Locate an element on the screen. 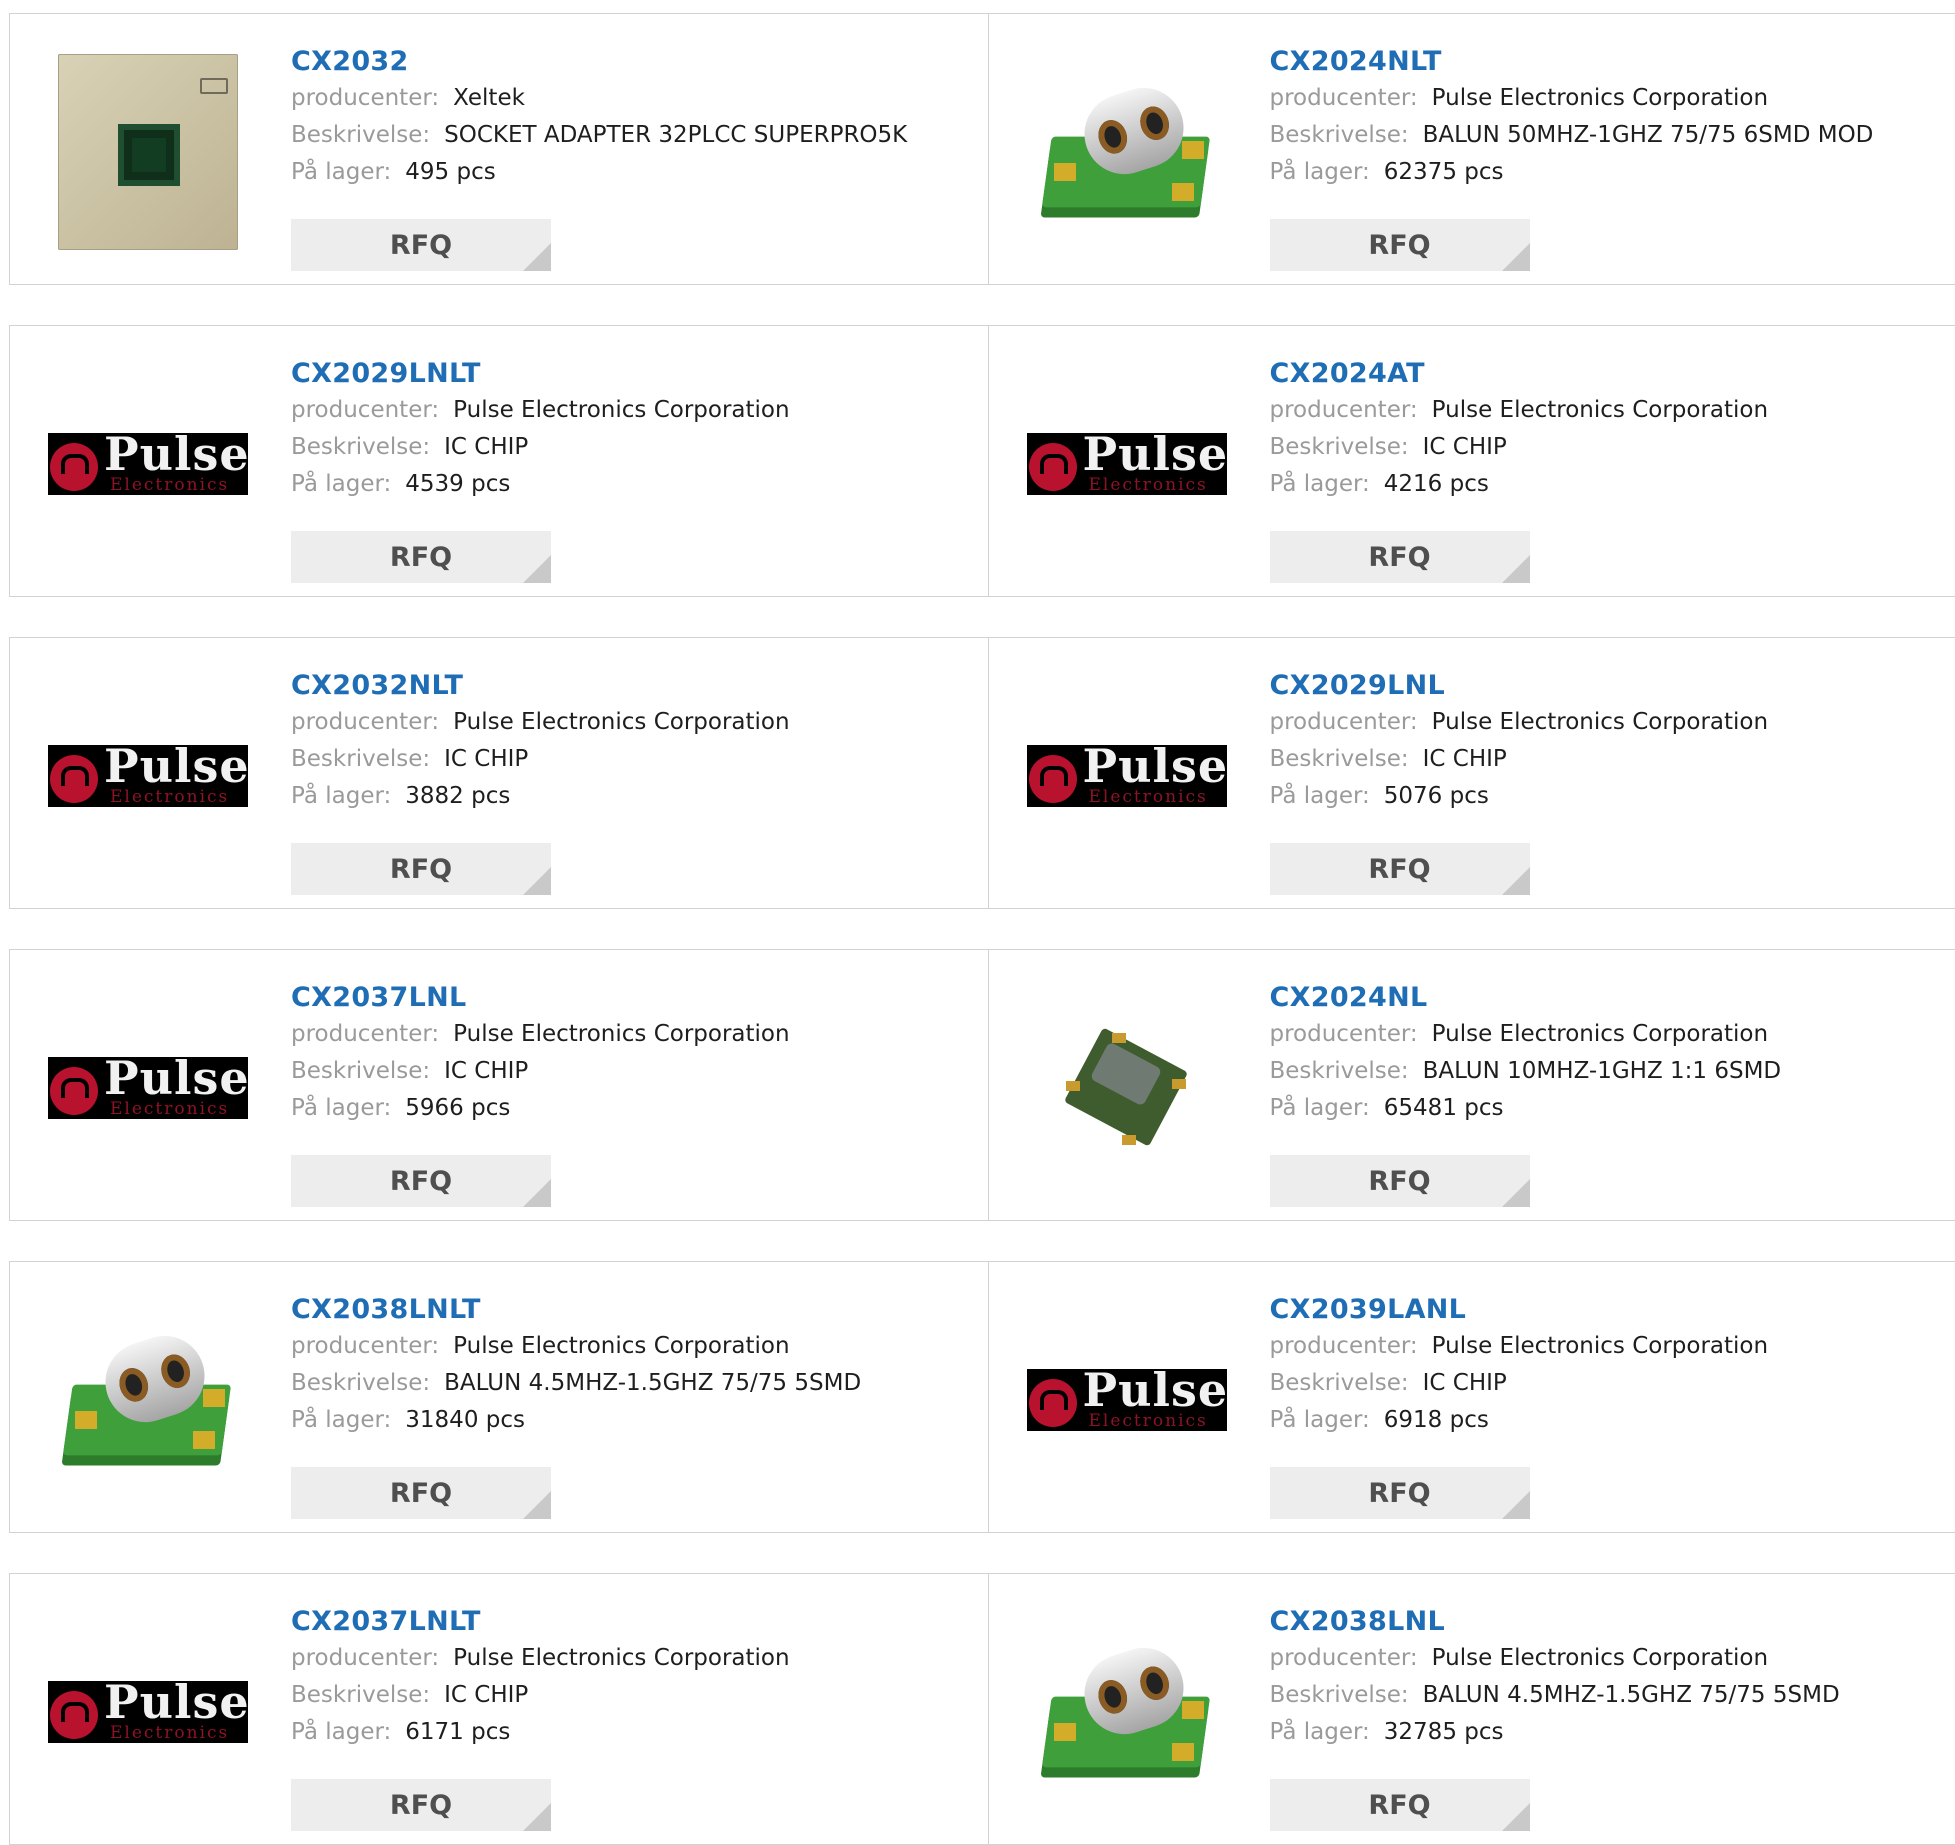 Image resolution: width=1955 pixels, height=1845 pixels. balun-transformer-image is located at coordinates (1127, 1712).